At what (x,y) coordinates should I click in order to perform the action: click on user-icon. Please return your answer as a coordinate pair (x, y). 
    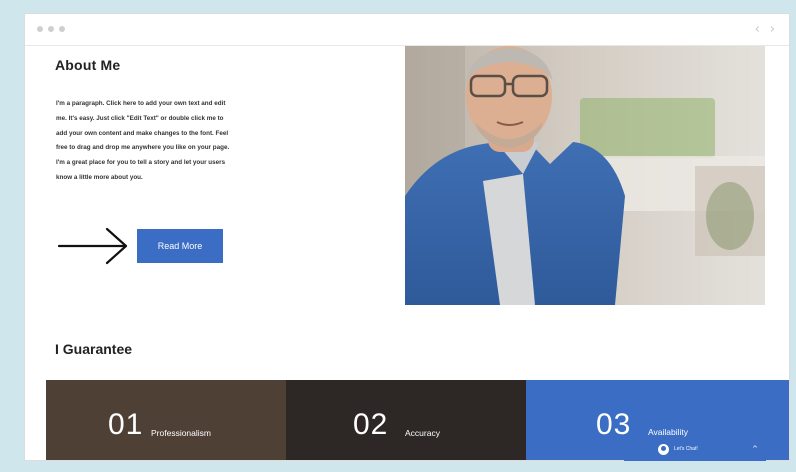
    Looking at the image, I should click on (663, 449).